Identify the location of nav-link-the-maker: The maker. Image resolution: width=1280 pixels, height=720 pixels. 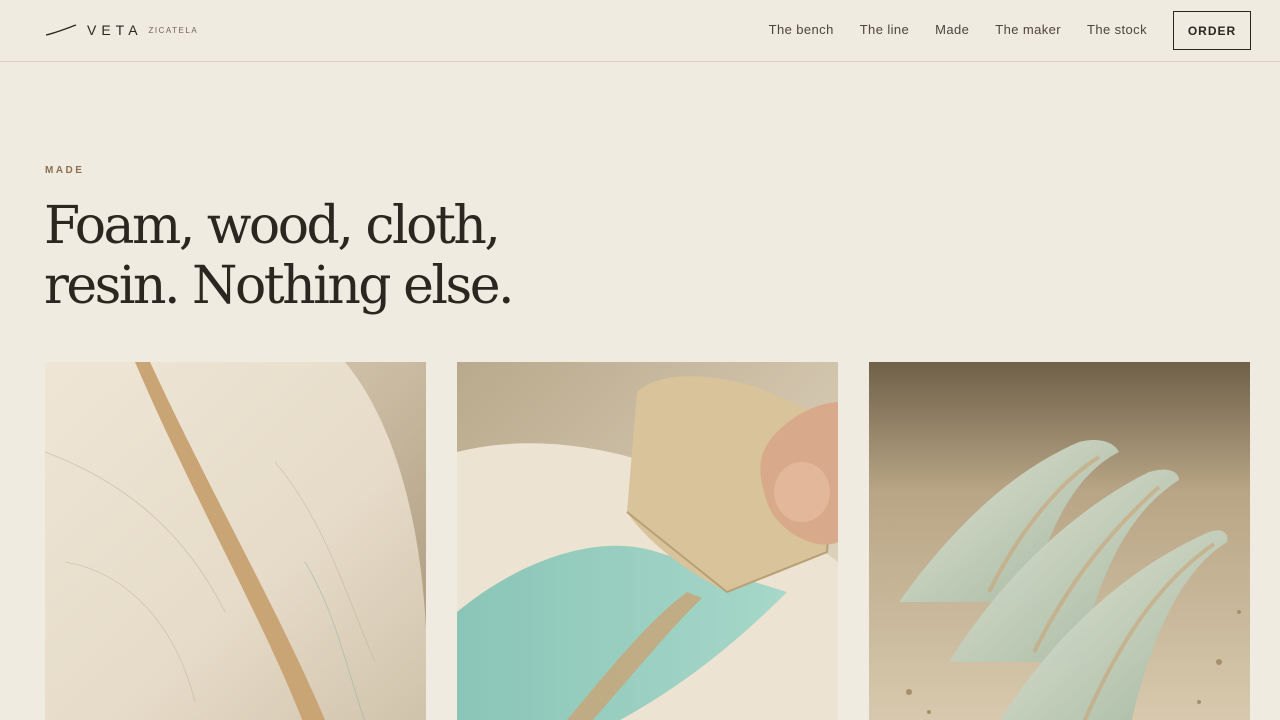
(1028, 30).